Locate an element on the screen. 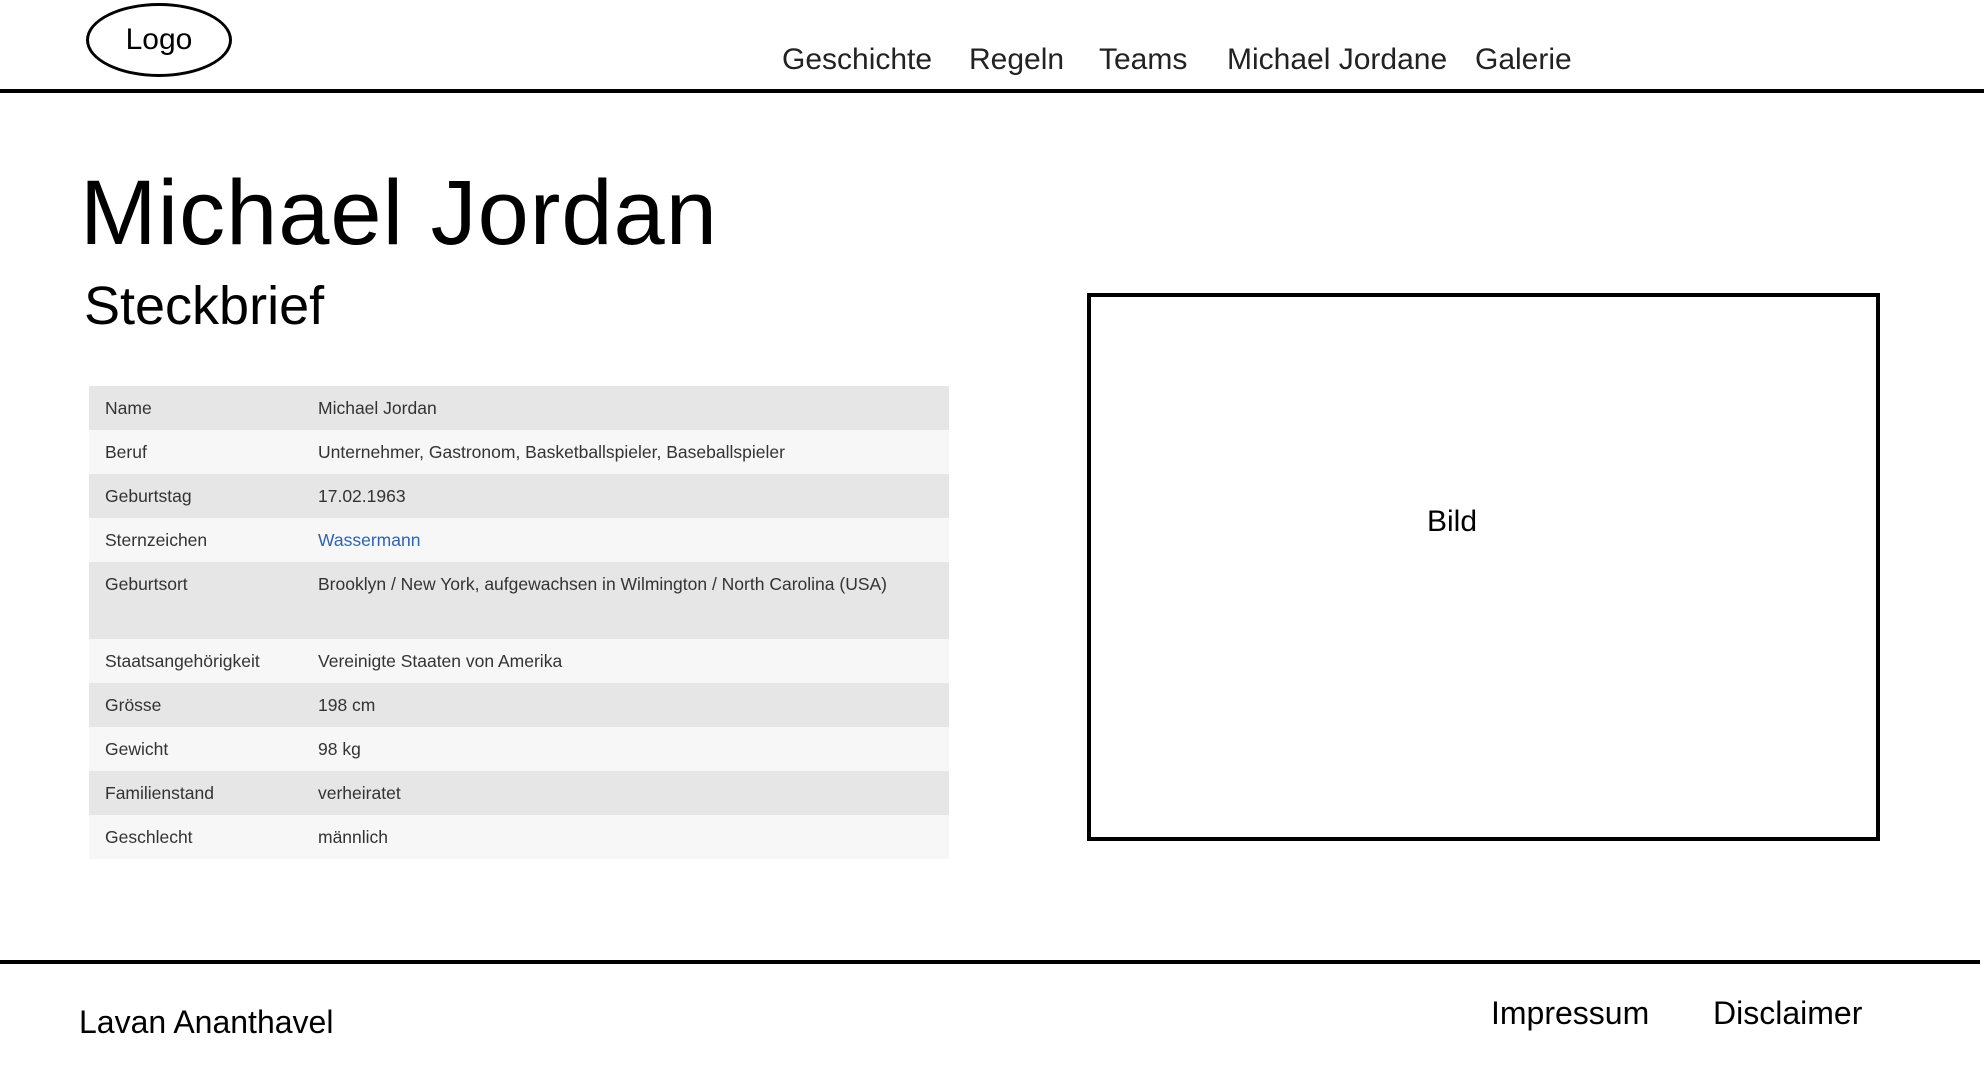  nav-link-teams: Teams is located at coordinates (1143, 60).